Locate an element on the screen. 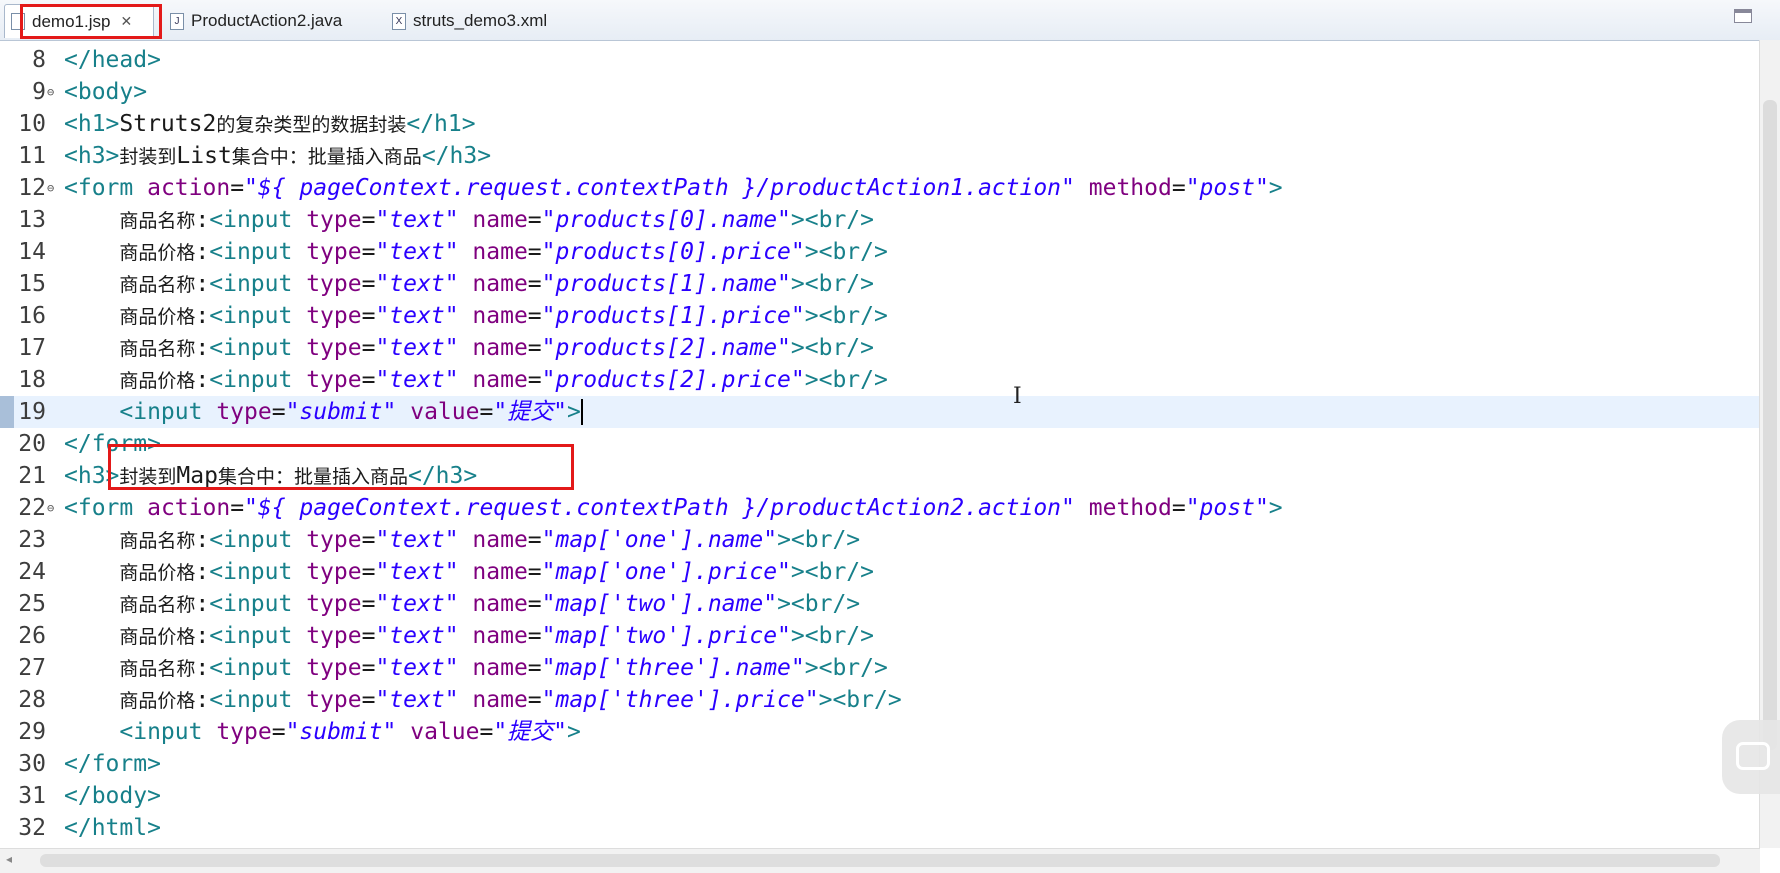 The width and height of the screenshot is (1780, 873). code-line: 20 </form> is located at coordinates (880, 444).